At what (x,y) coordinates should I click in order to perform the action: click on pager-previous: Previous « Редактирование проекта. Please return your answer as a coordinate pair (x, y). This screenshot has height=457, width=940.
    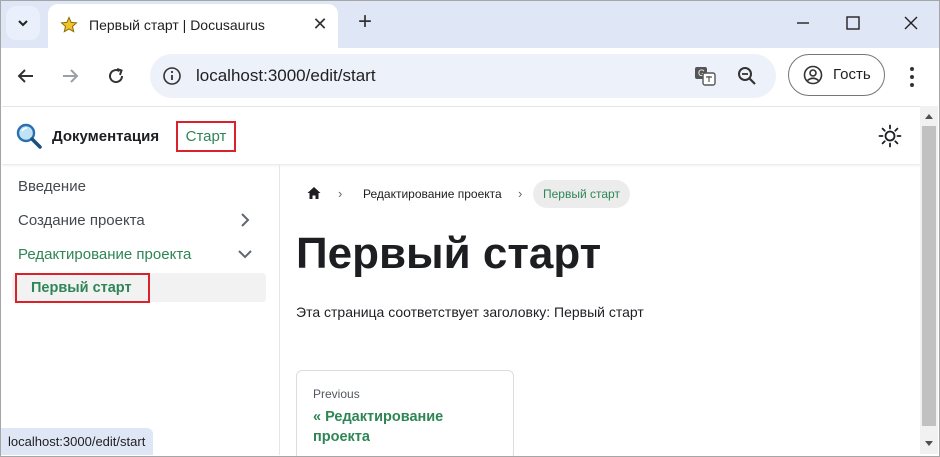
    Looking at the image, I should click on (405, 413).